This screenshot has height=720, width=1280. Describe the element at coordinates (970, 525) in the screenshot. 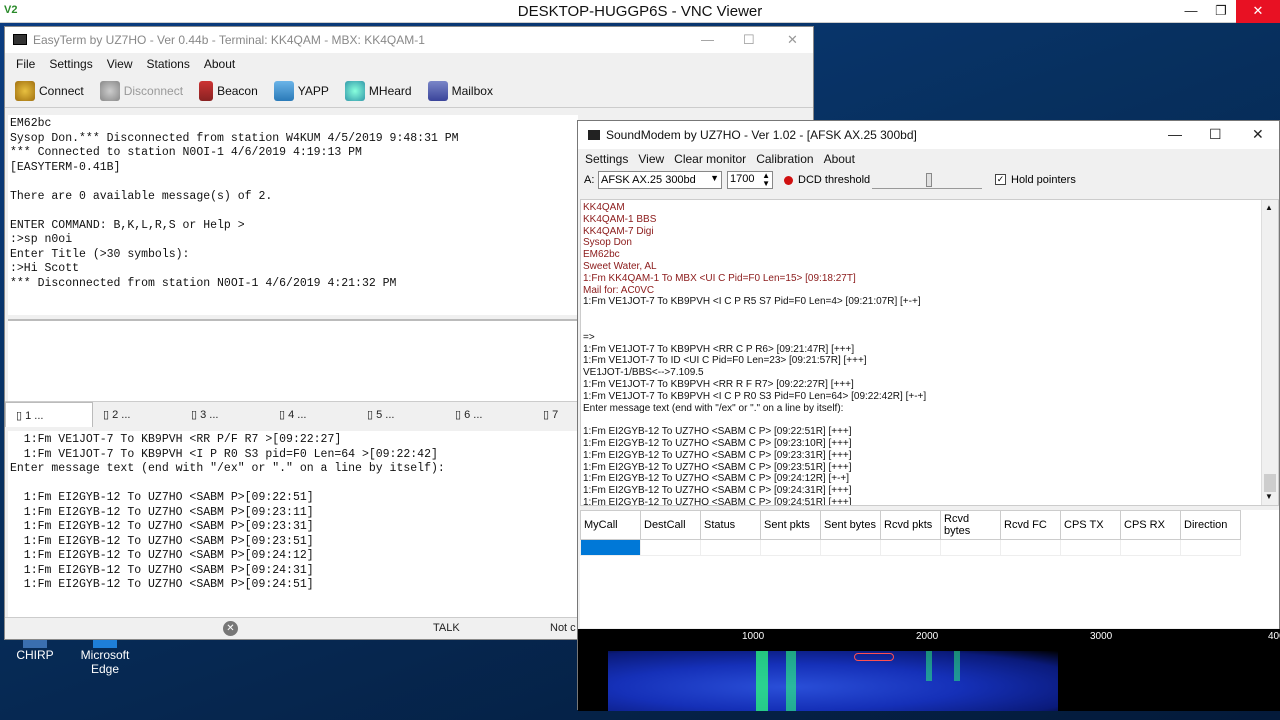

I see `grid-column-header: Rcvd bytes` at that location.